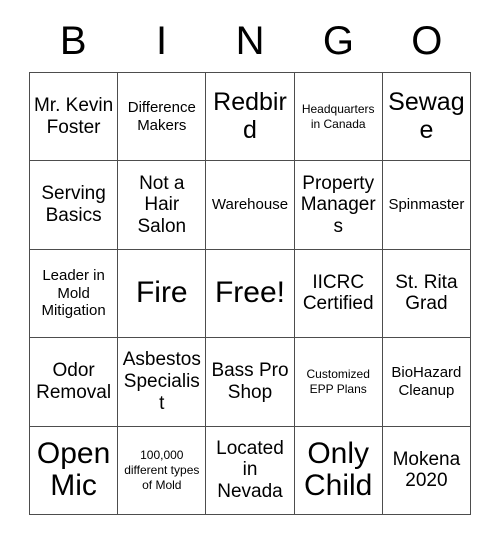 This screenshot has width=500, height=544. I want to click on bingo-cell-label: Sewage, so click(426, 116).